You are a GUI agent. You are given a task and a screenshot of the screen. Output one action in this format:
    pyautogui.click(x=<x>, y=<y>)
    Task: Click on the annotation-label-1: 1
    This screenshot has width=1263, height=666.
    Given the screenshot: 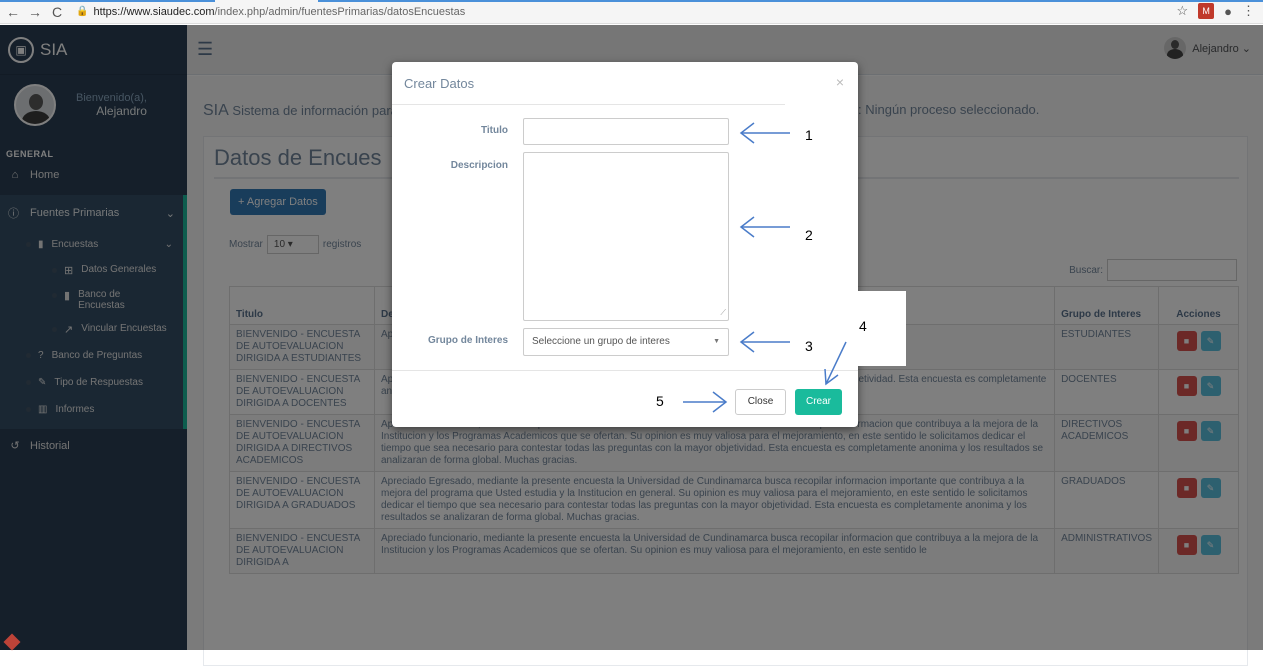 What is the action you would take?
    pyautogui.click(x=809, y=135)
    